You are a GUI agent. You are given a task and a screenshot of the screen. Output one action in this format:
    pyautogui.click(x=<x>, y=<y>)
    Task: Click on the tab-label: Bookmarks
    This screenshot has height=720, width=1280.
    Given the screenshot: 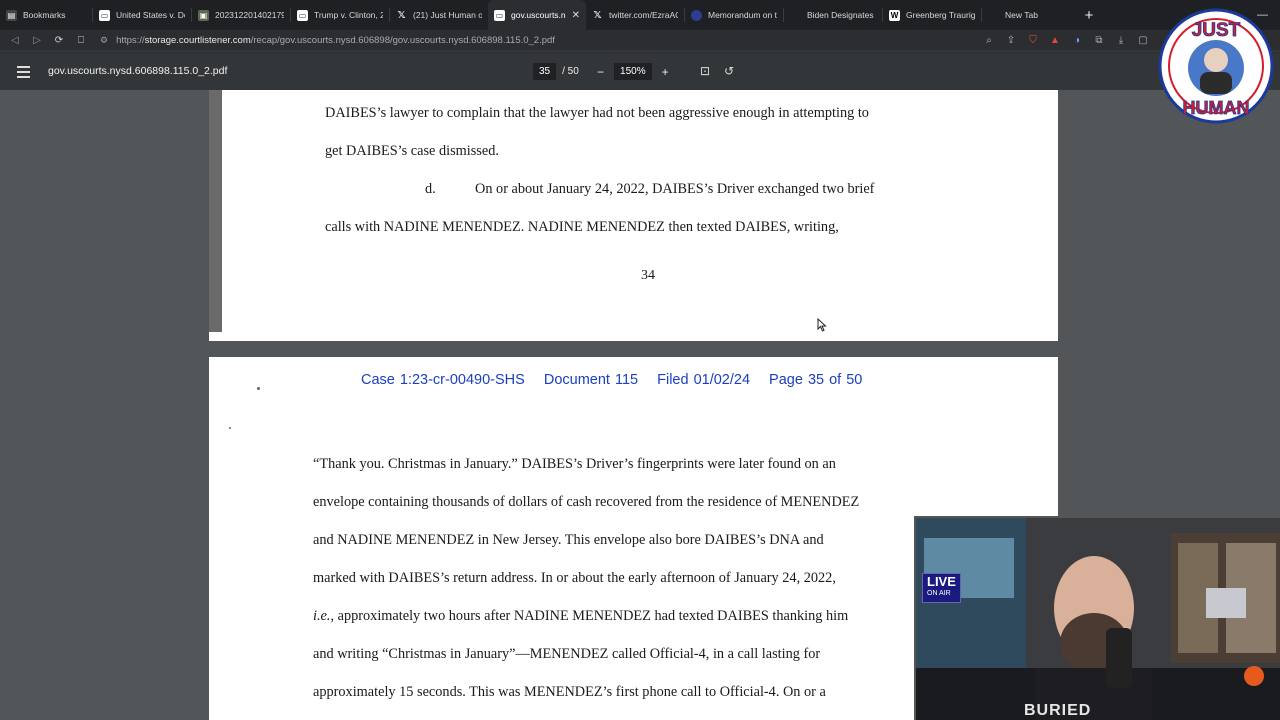 What is the action you would take?
    pyautogui.click(x=44, y=15)
    